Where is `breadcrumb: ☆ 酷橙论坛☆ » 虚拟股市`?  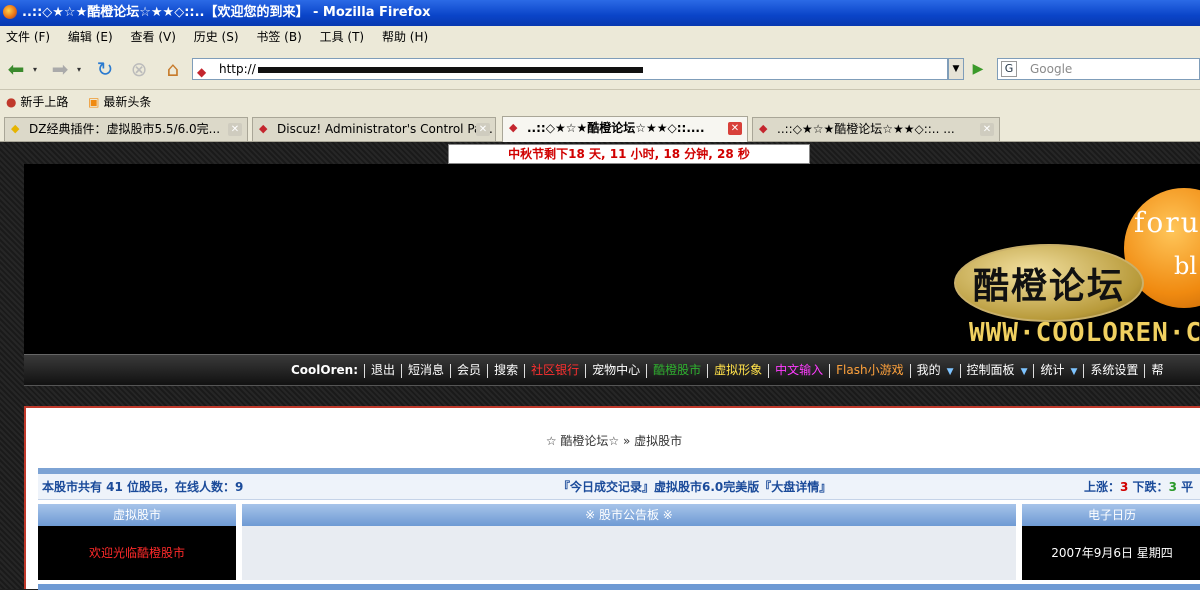
breadcrumb: ☆ 酷橙论坛☆ » 虚拟股市 is located at coordinates (613, 440).